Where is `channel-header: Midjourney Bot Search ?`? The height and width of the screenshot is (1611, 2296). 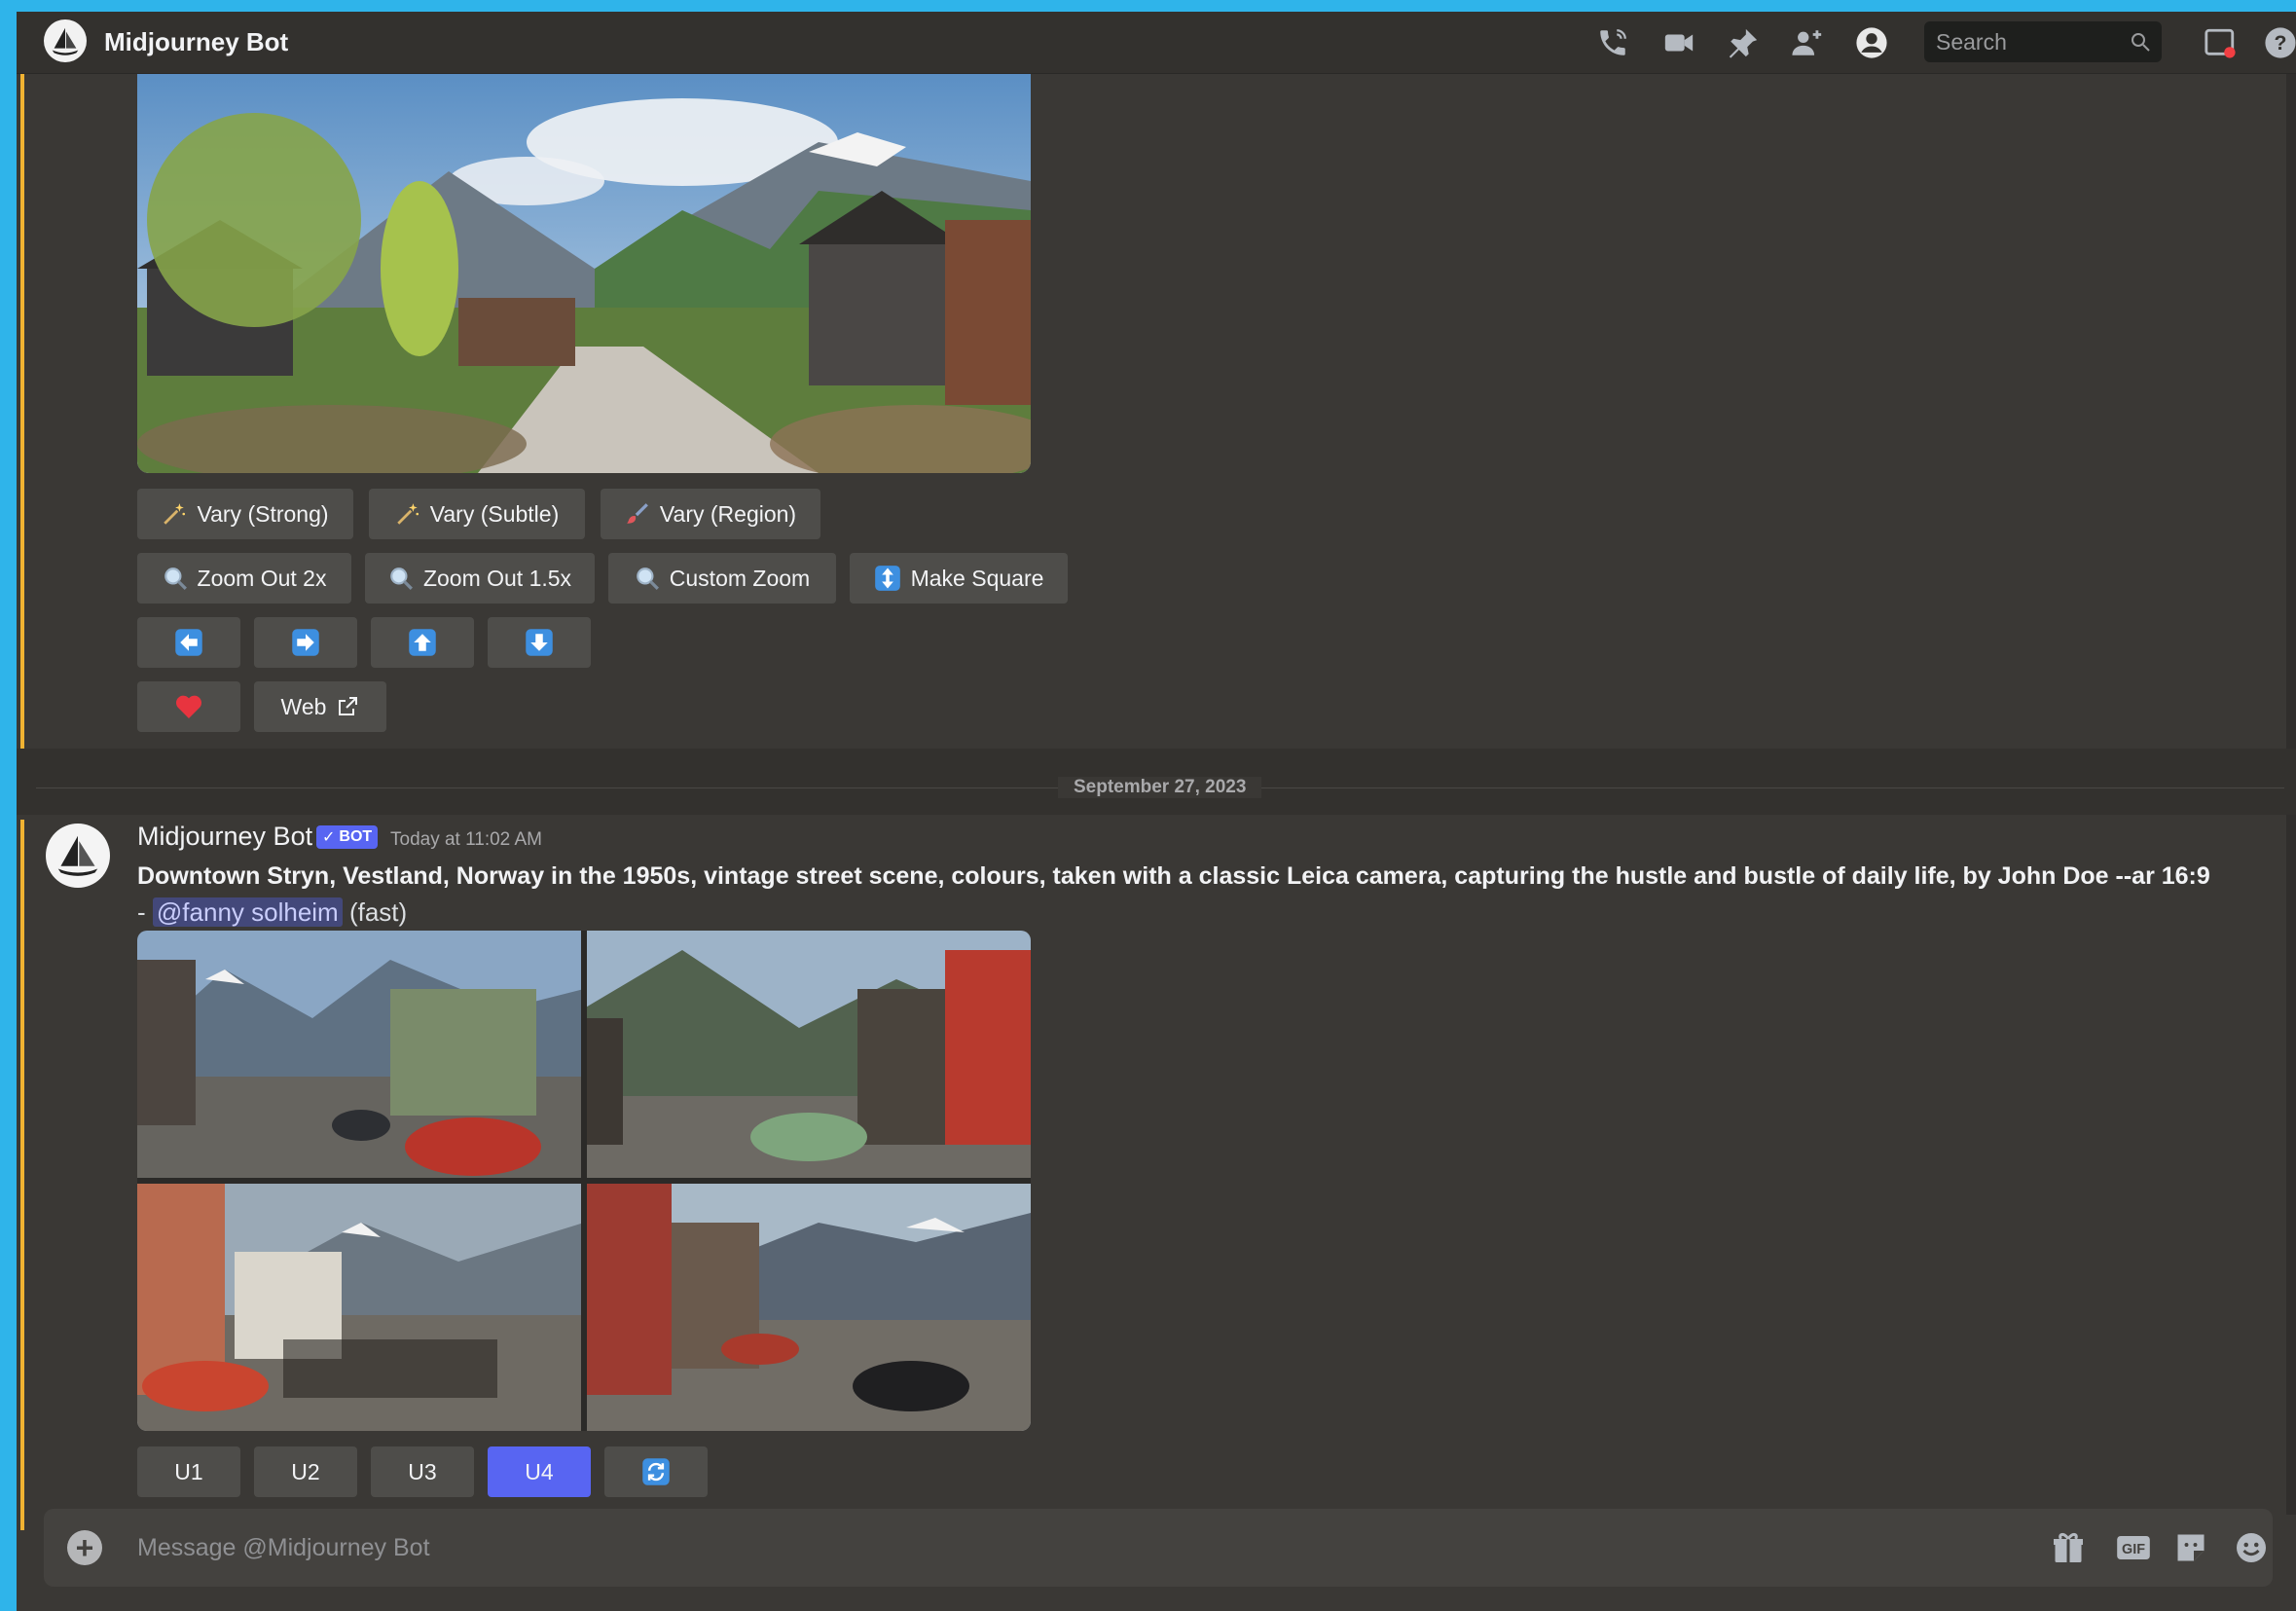 channel-header: Midjourney Bot Search ? is located at coordinates (1156, 43).